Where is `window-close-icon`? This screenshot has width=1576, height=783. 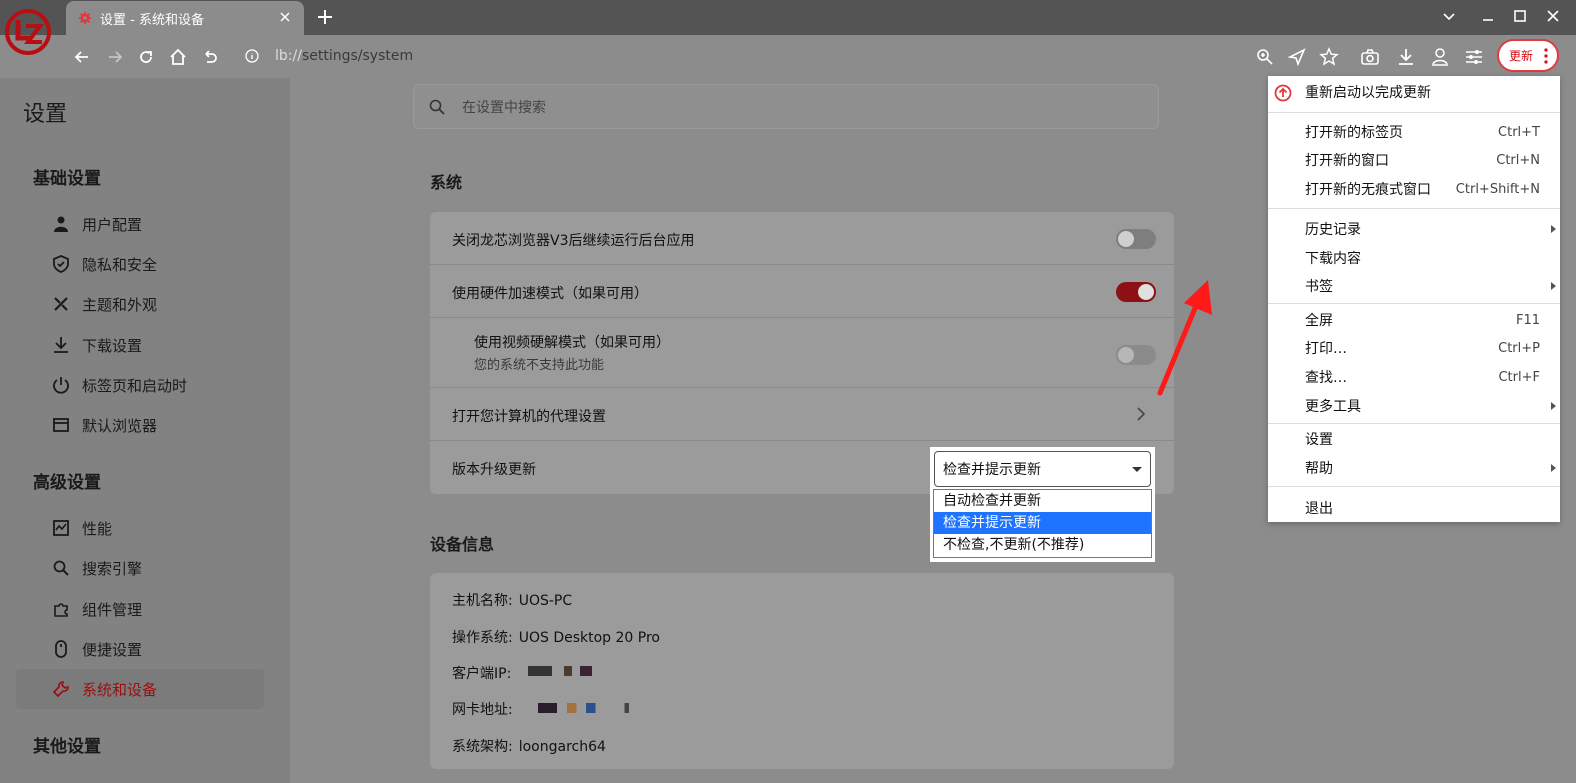 window-close-icon is located at coordinates (1553, 16).